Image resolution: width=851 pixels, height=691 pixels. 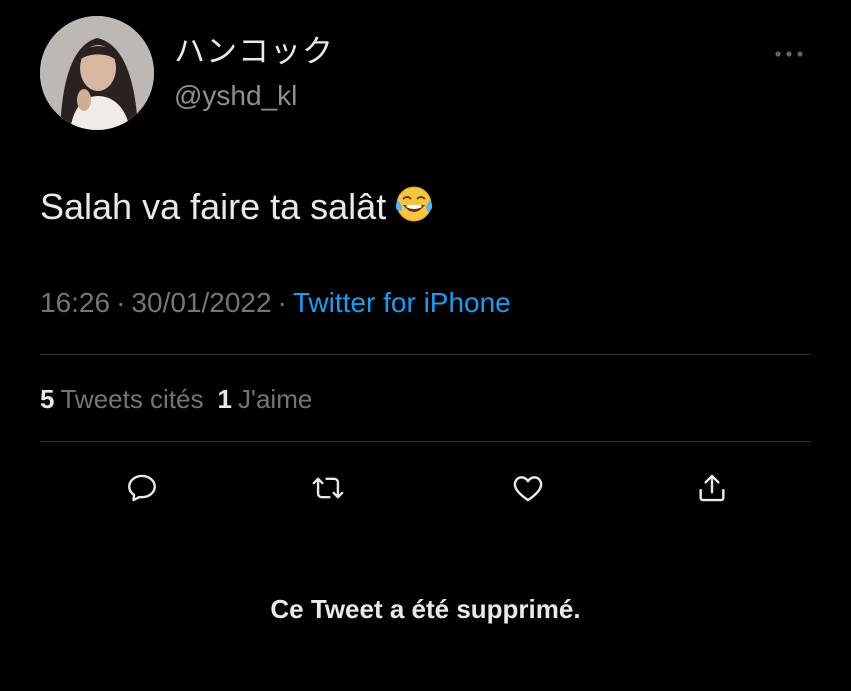 I want to click on heart-icon, so click(x=528, y=489).